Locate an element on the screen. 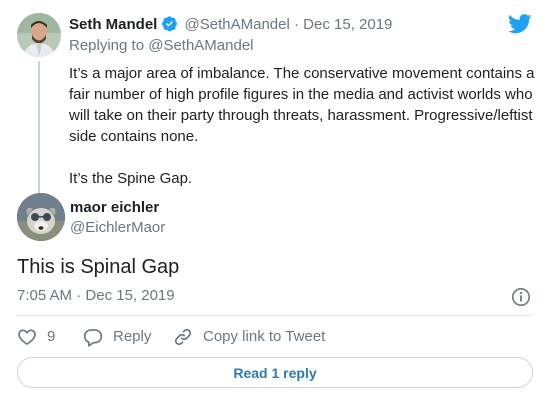 This screenshot has width=550, height=406. author-avatar is located at coordinates (41, 217).